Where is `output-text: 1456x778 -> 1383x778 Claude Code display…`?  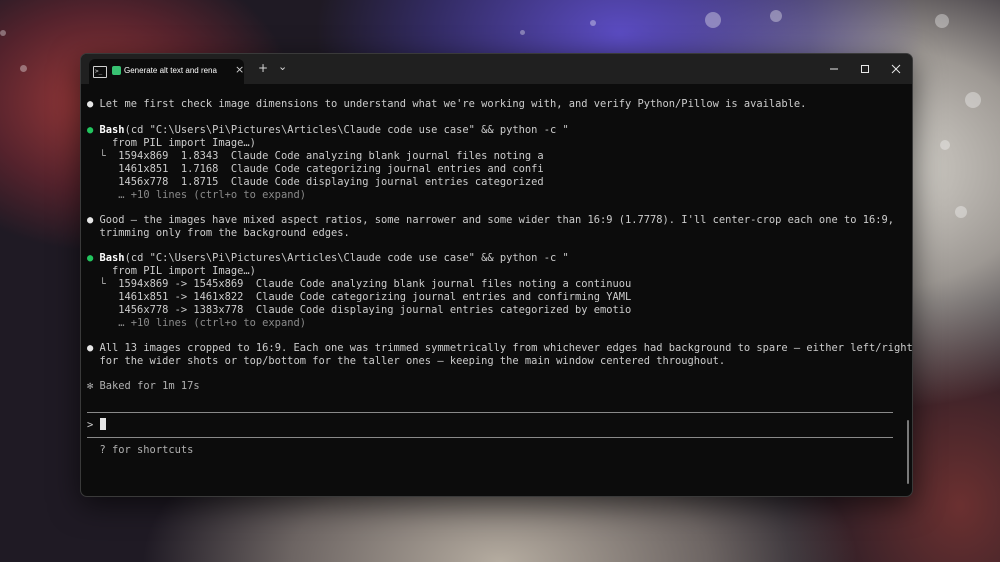
output-text: 1456x778 -> 1383x778 Claude Code display… is located at coordinates (368, 310).